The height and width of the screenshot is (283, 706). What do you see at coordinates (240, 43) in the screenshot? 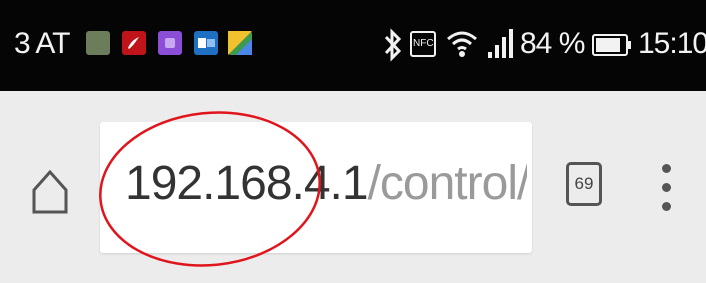
I see `maps-icon` at bounding box center [240, 43].